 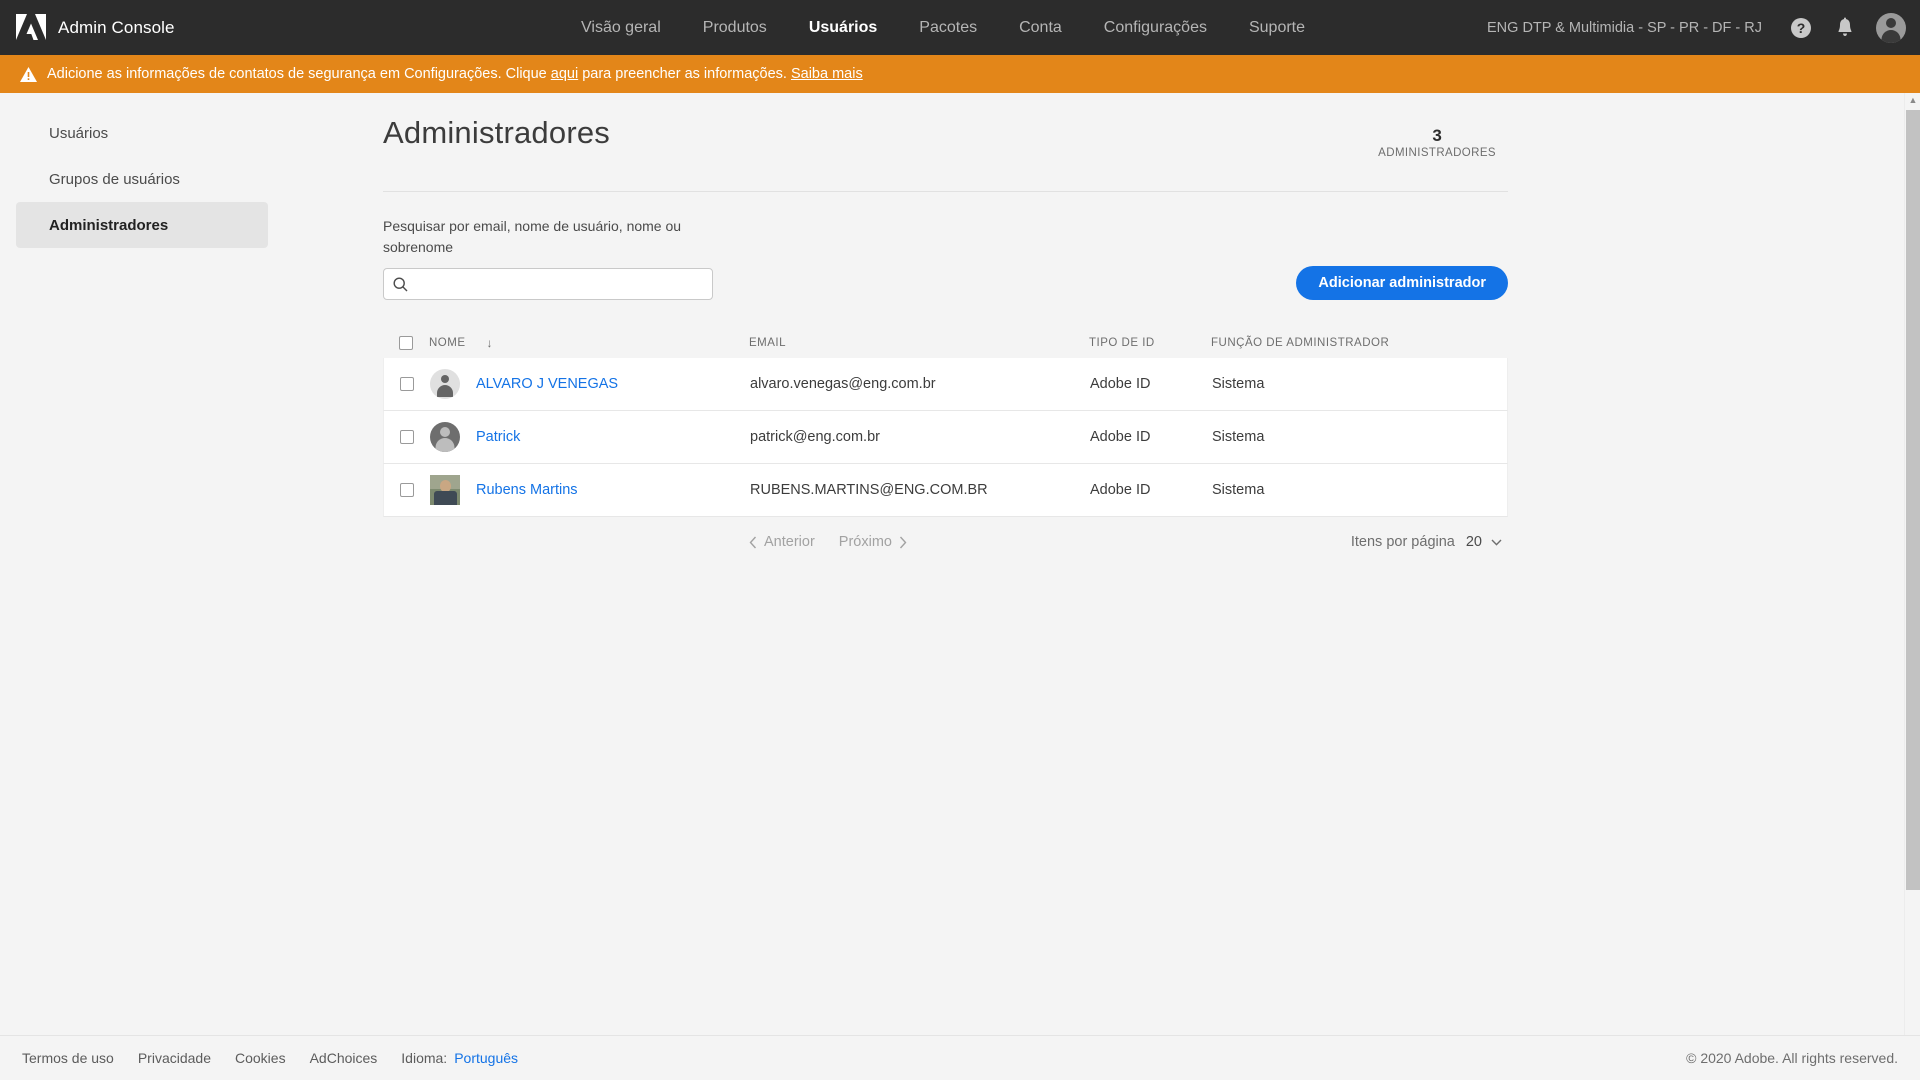 I want to click on nav-link-conta: Conta, so click(x=1040, y=27).